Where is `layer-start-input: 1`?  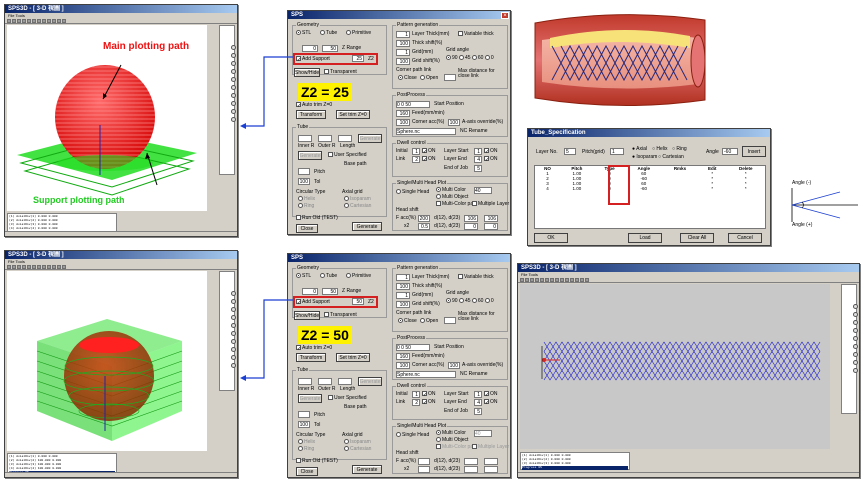
layer-start-input: 1 is located at coordinates (478, 151).